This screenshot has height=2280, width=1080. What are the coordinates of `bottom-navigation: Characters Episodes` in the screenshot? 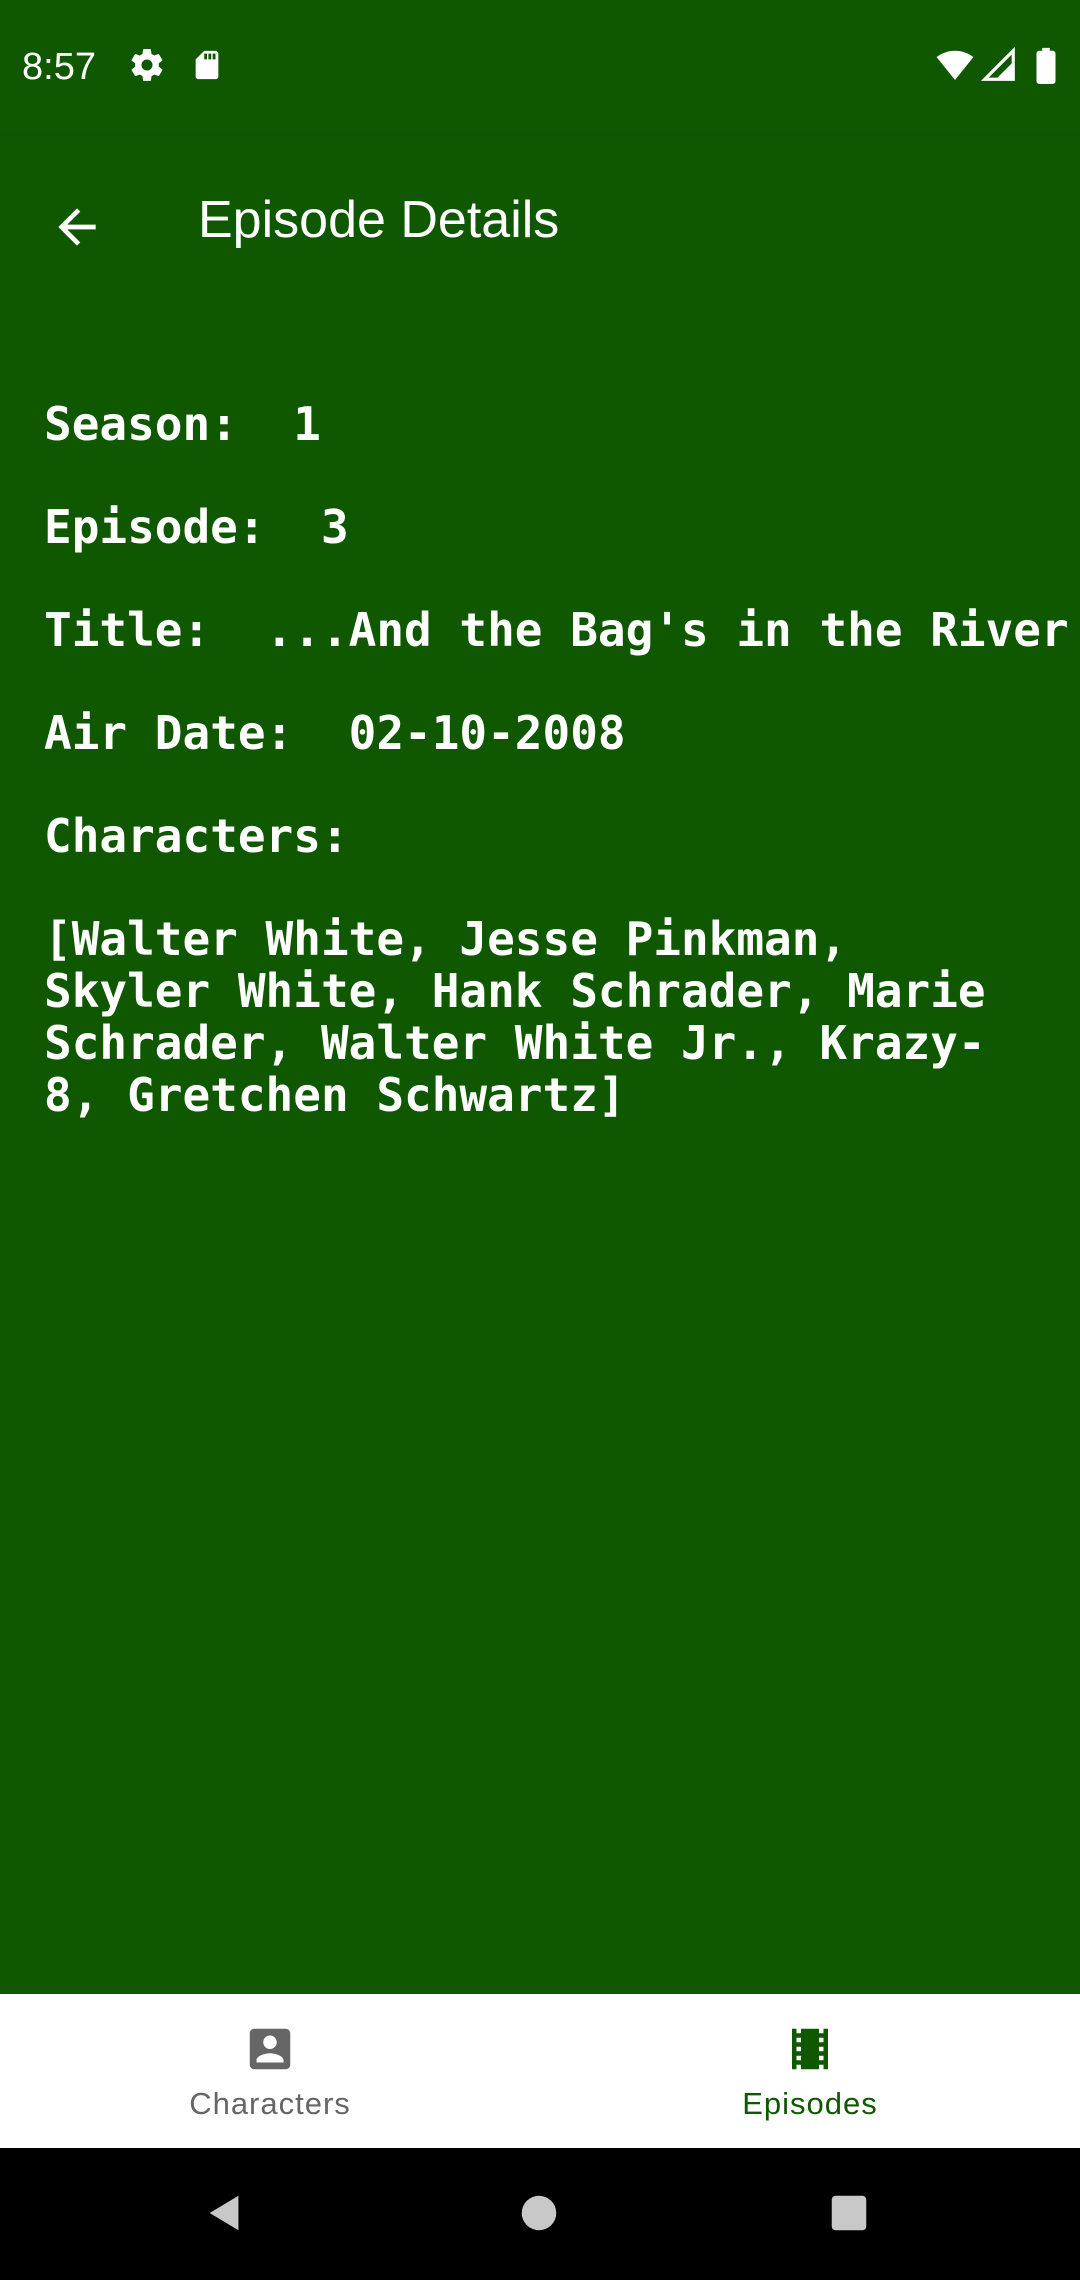 It's located at (540, 2071).